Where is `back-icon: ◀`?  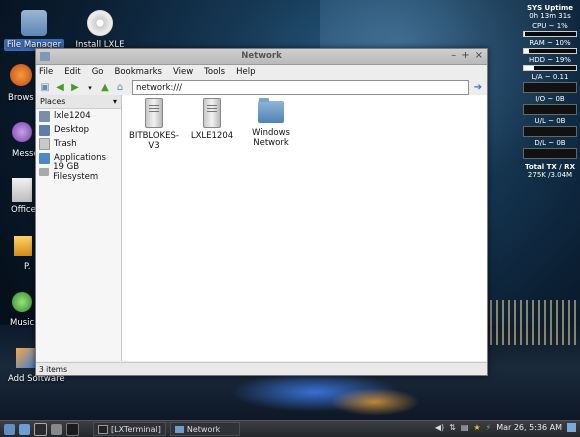 back-icon: ◀ is located at coordinates (60, 88).